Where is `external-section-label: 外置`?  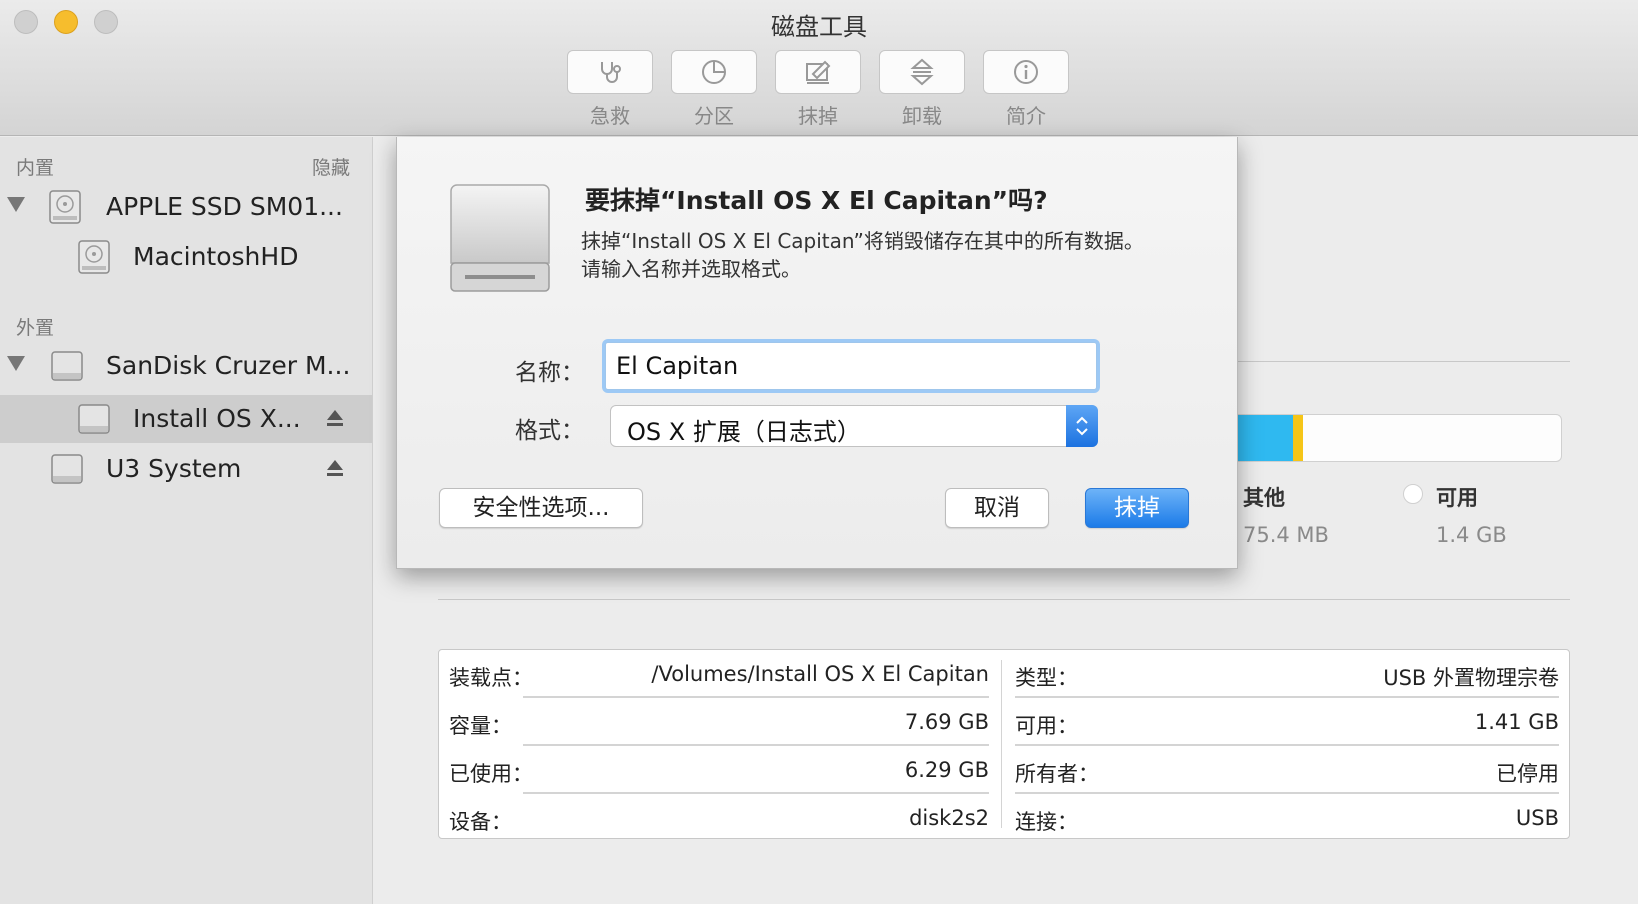
external-section-label: 外置 is located at coordinates (35, 328).